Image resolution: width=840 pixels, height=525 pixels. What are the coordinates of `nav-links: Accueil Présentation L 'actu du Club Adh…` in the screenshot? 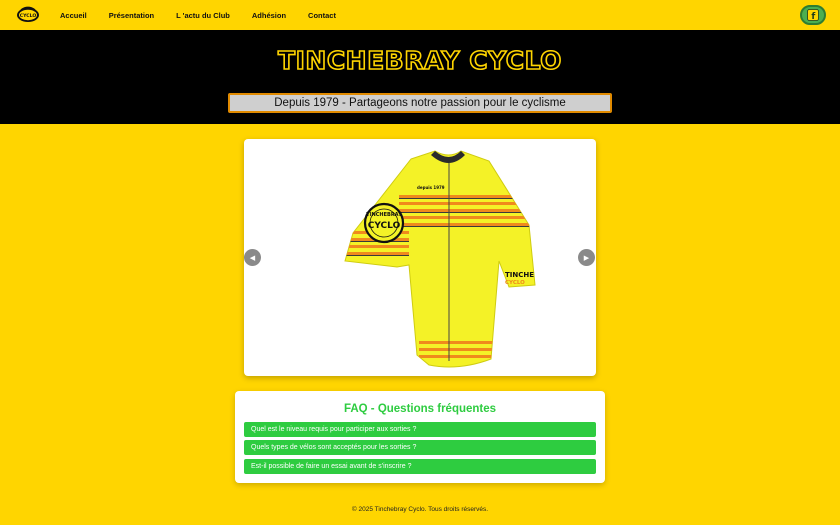 It's located at (209, 15).